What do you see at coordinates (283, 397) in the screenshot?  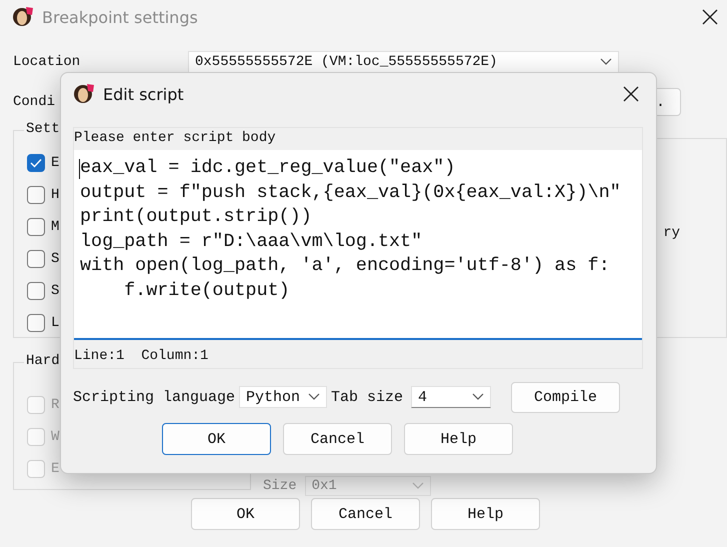 I see `language-combo: Python` at bounding box center [283, 397].